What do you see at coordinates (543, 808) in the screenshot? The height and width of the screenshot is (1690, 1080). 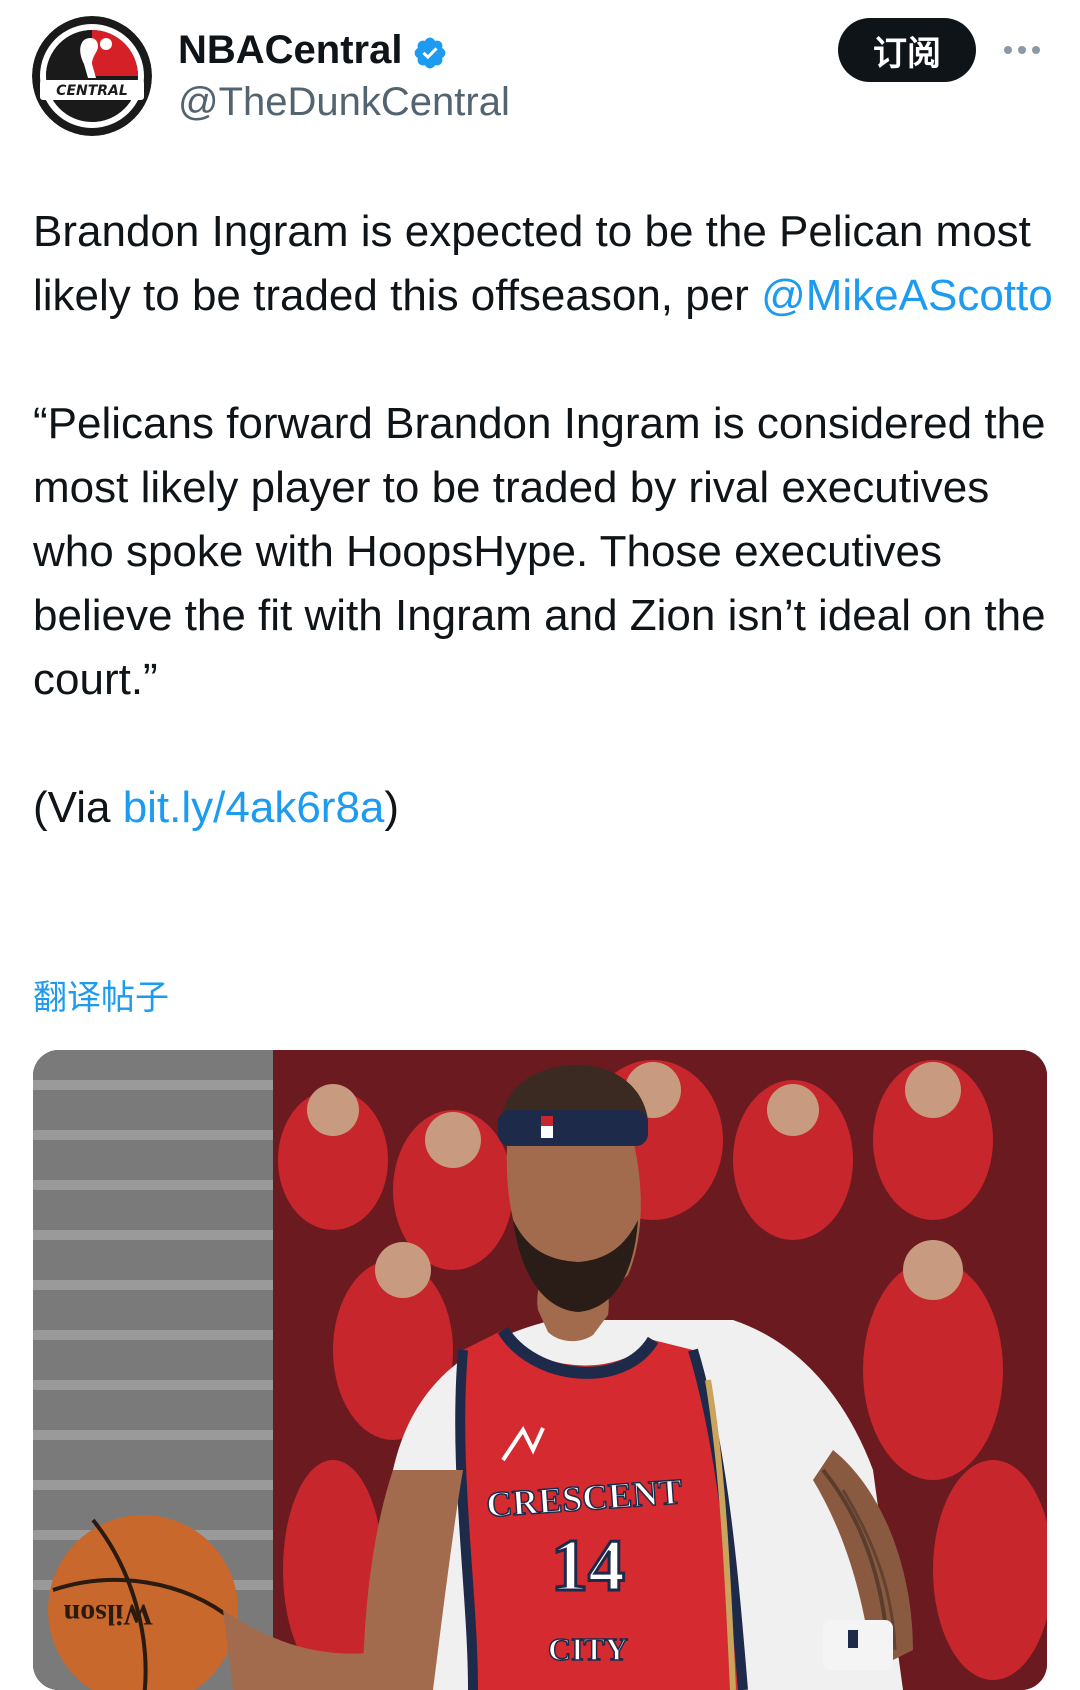 I see `tweet-via: (Via bit.ly/4ak6r8a)` at bounding box center [543, 808].